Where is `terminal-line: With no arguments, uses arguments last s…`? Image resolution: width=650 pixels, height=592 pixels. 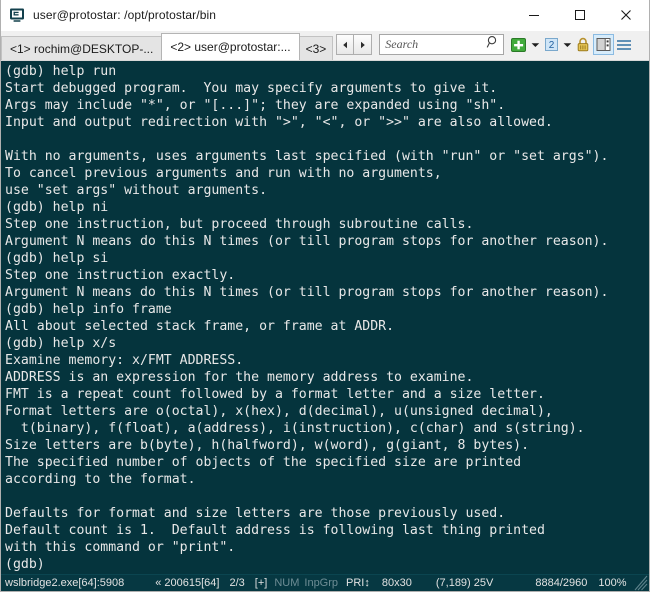
terminal-line: With no arguments, uses arguments last s… is located at coordinates (307, 156).